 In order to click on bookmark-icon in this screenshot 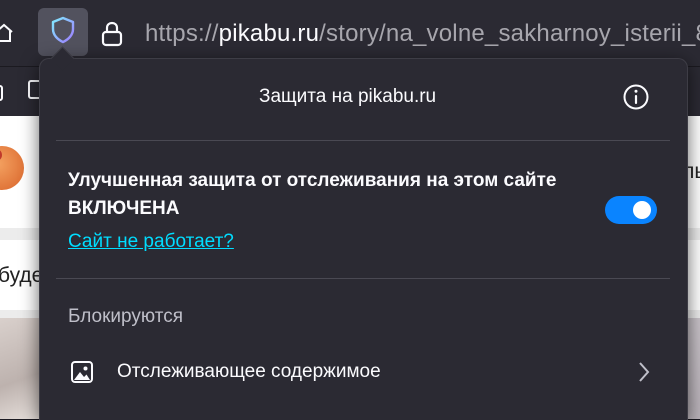, I will do `click(3, 93)`.